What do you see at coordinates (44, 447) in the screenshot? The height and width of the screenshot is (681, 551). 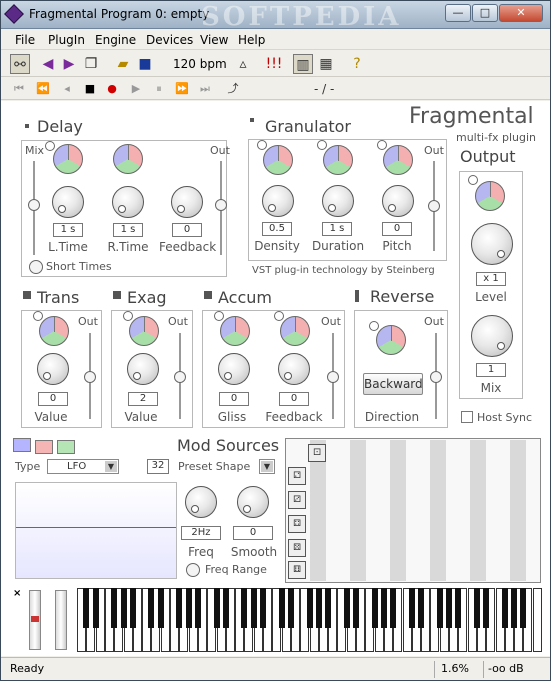 I see `mod-tab-red` at bounding box center [44, 447].